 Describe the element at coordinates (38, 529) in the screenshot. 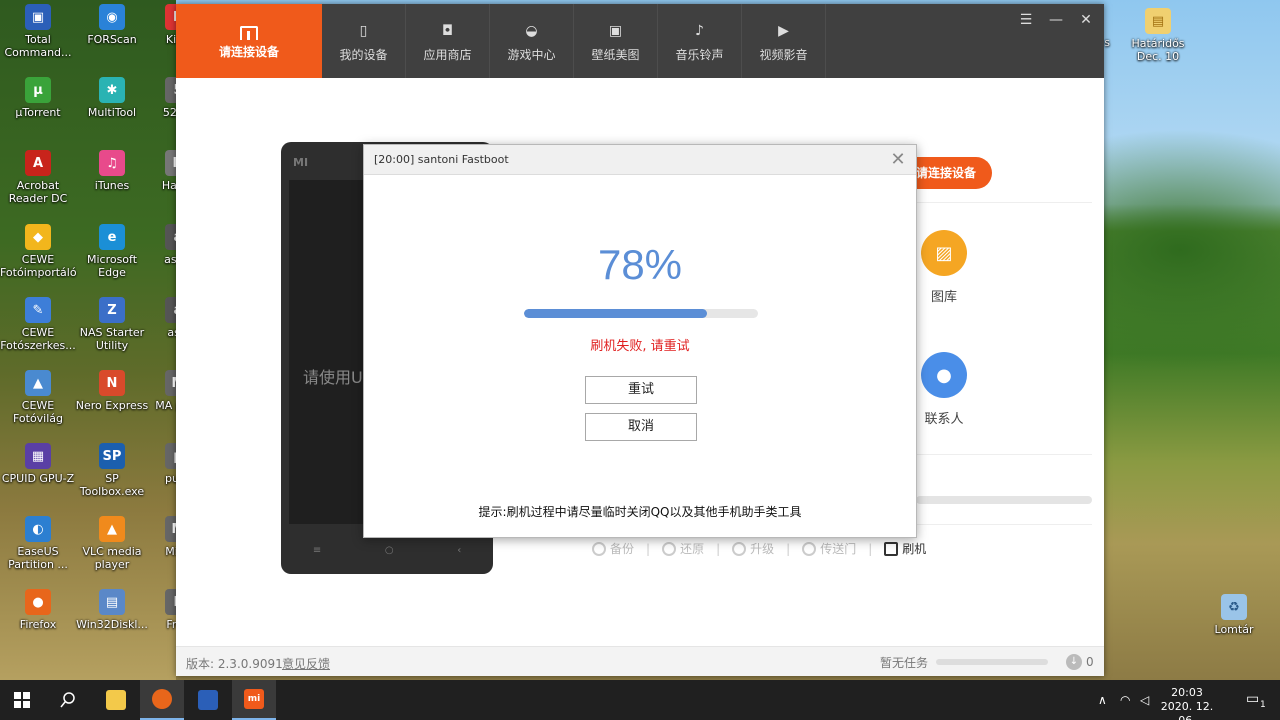

I see `partition-icon: ◐` at that location.